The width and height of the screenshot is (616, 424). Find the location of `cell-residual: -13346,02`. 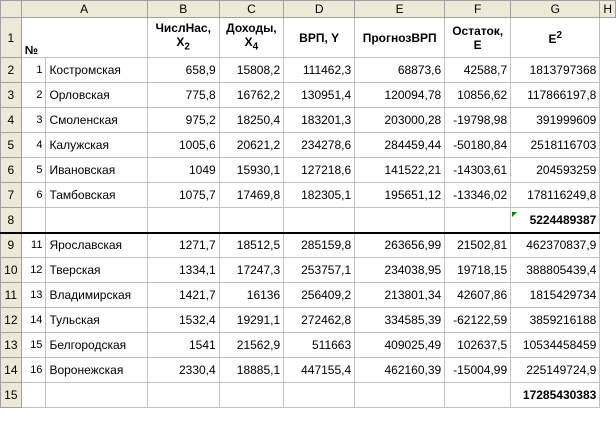

cell-residual: -13346,02 is located at coordinates (478, 195).